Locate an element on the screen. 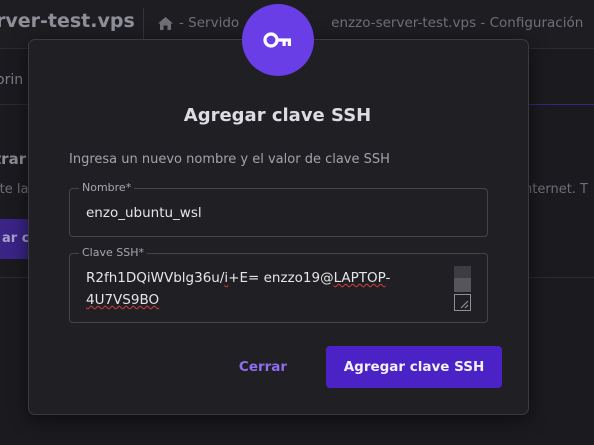  ssh-key-text: LAPTOP is located at coordinates (359, 278).